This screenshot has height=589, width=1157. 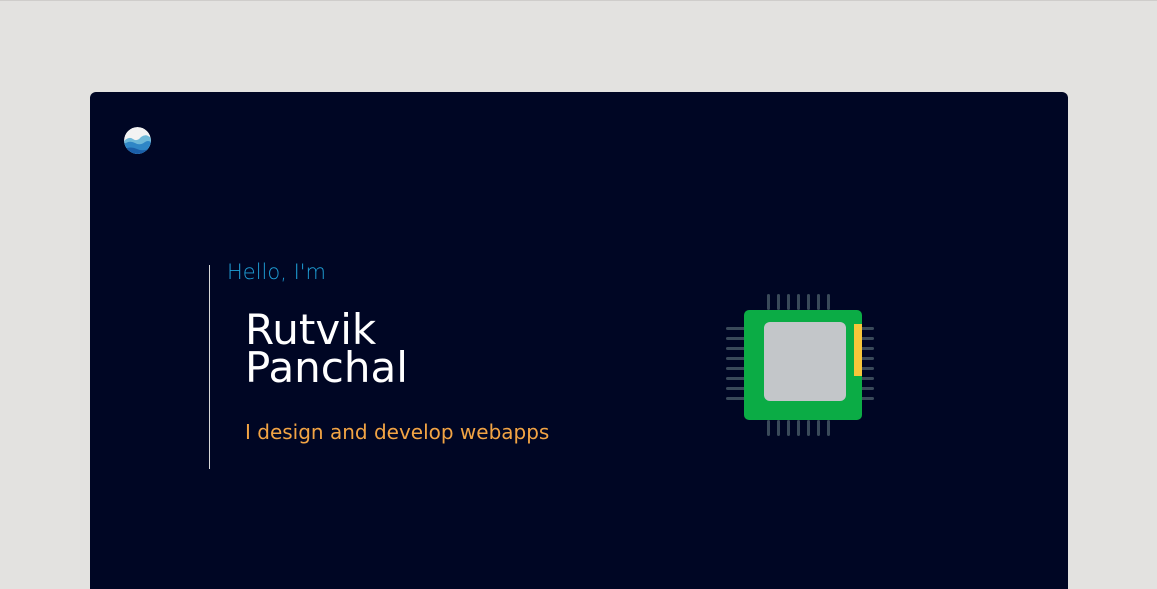 What do you see at coordinates (137, 140) in the screenshot?
I see `logo-icon` at bounding box center [137, 140].